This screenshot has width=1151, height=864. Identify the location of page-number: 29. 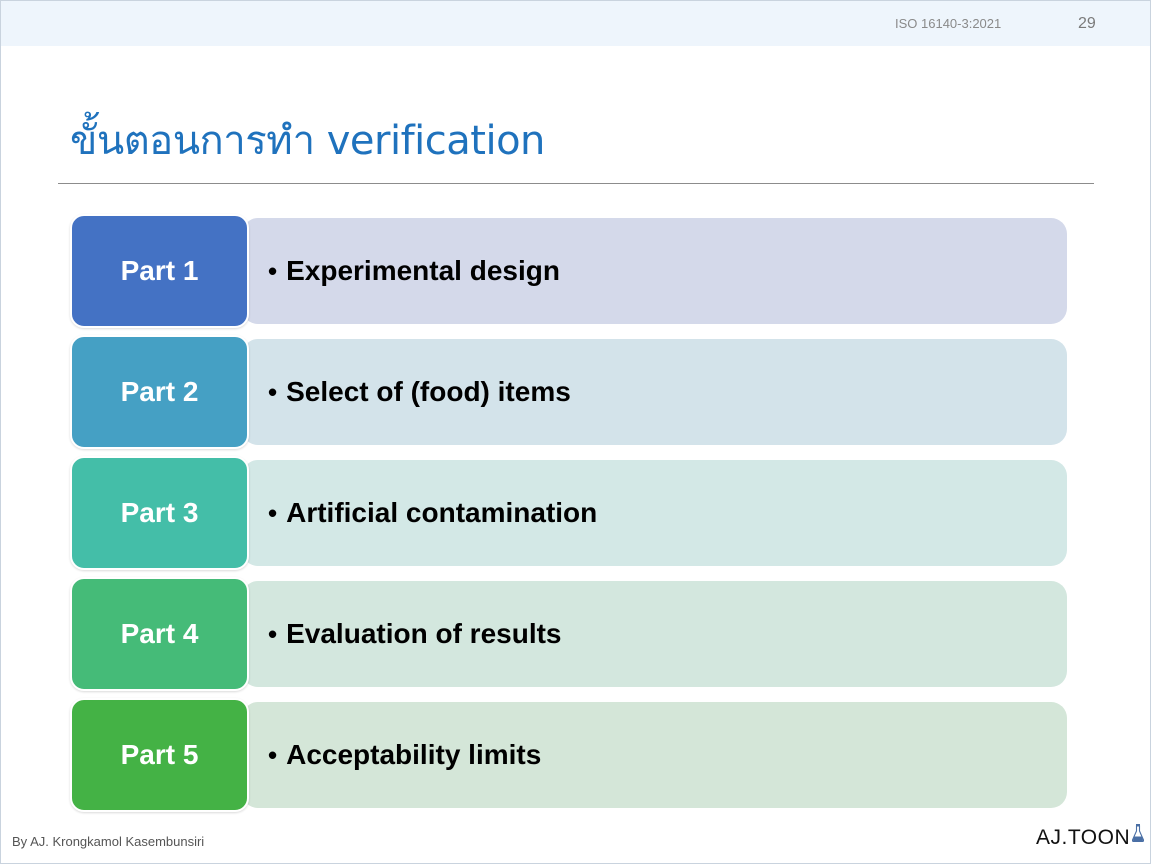
(1087, 23).